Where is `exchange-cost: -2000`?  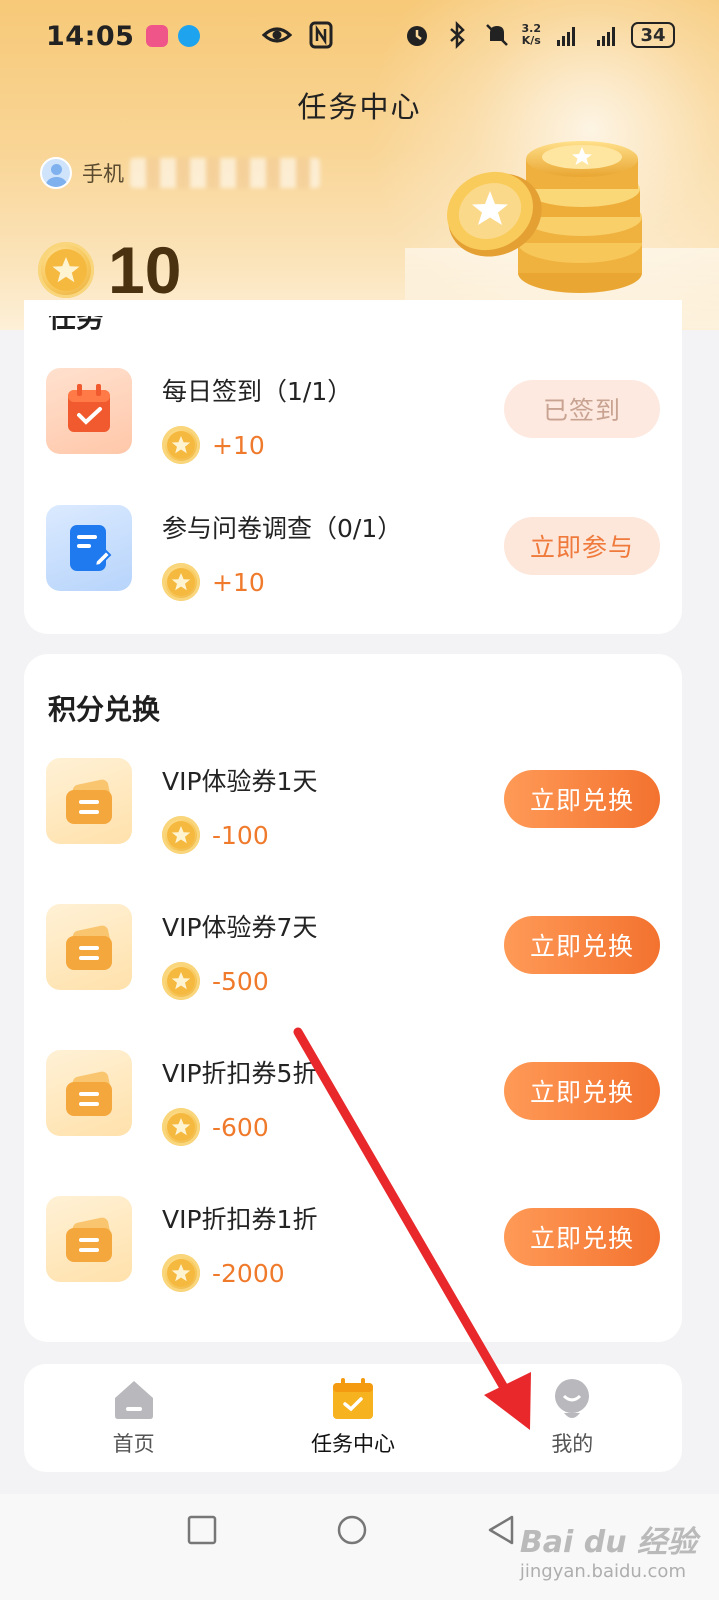
exchange-cost: -2000 is located at coordinates (223, 1273).